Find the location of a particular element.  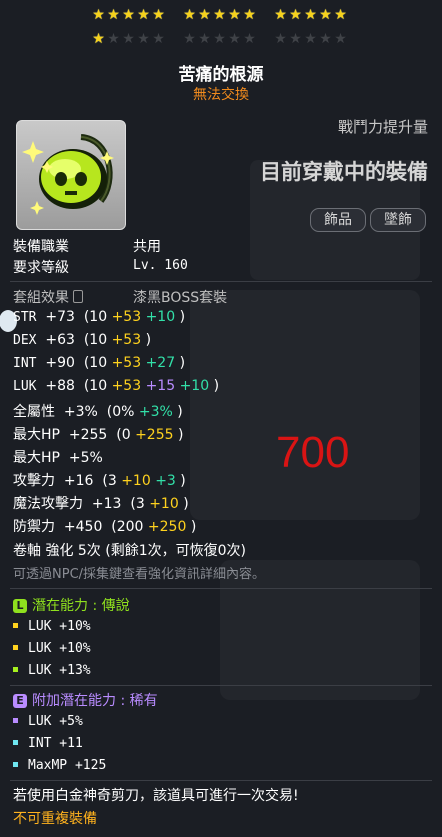

stat-base: (0 is located at coordinates (123, 435).